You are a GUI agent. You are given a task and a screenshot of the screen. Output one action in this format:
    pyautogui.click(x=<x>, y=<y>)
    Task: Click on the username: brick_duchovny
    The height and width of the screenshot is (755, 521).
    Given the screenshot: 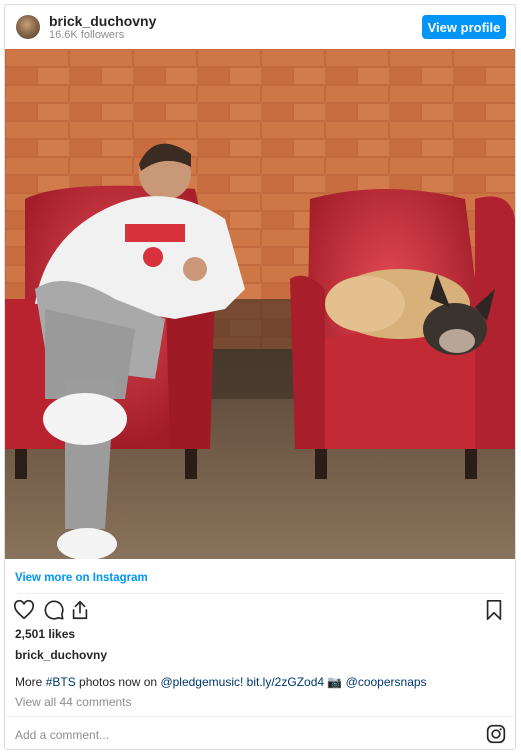 What is the action you would take?
    pyautogui.click(x=102, y=21)
    